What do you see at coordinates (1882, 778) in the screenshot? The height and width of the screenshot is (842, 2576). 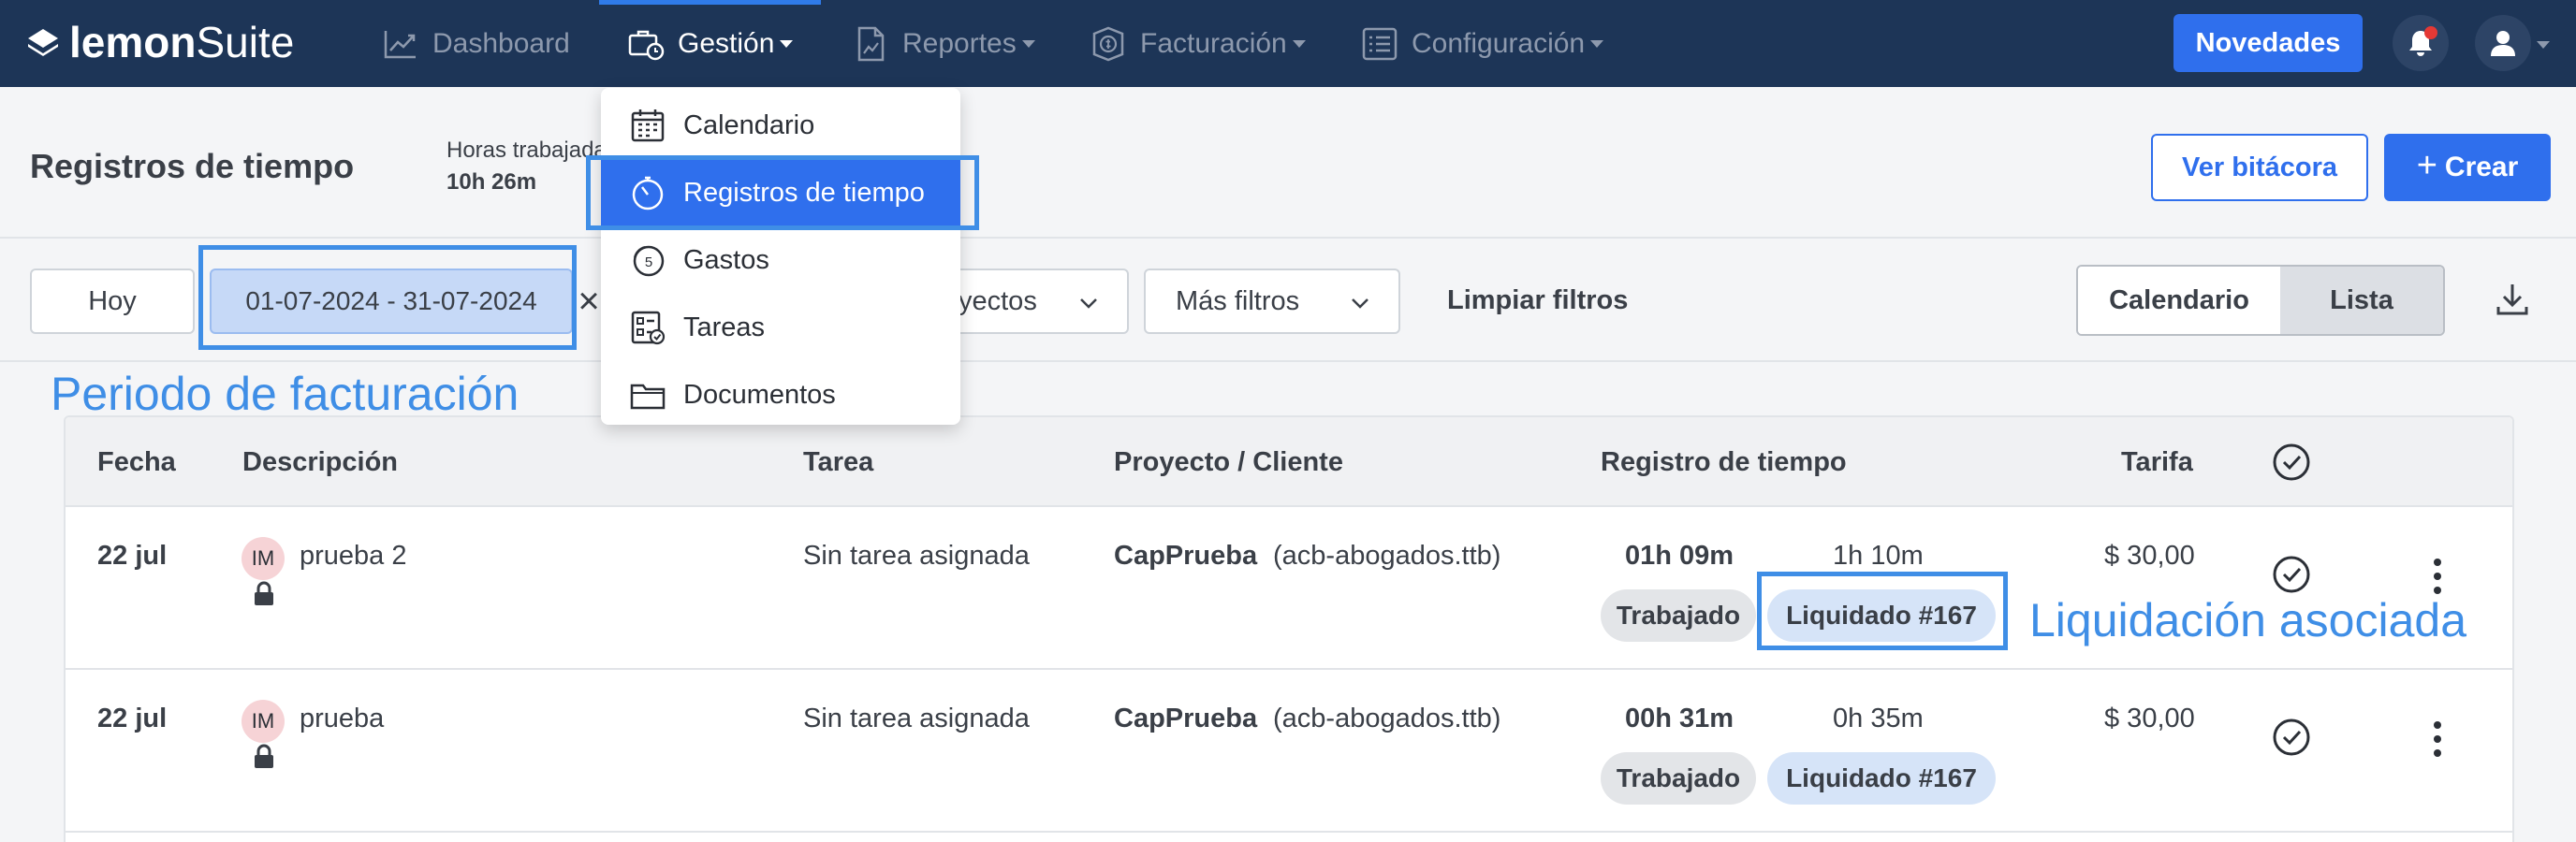 I see `liquidation-badge: Liquidado #167` at bounding box center [1882, 778].